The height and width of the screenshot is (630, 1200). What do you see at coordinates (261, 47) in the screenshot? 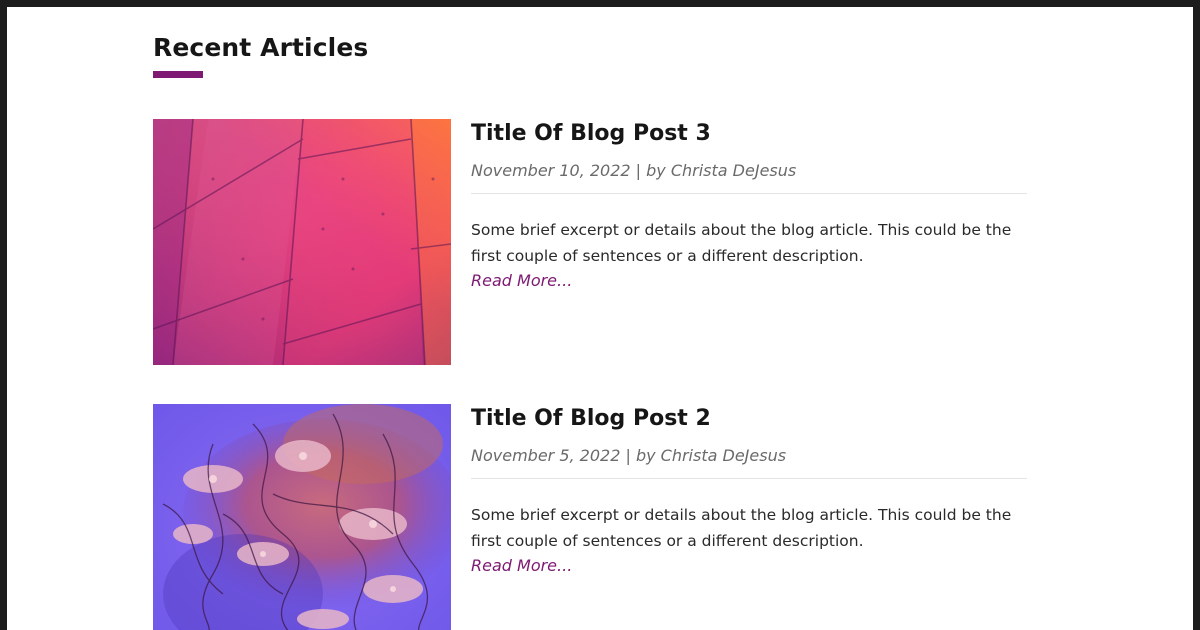
I see `section-title: Recent Articles` at bounding box center [261, 47].